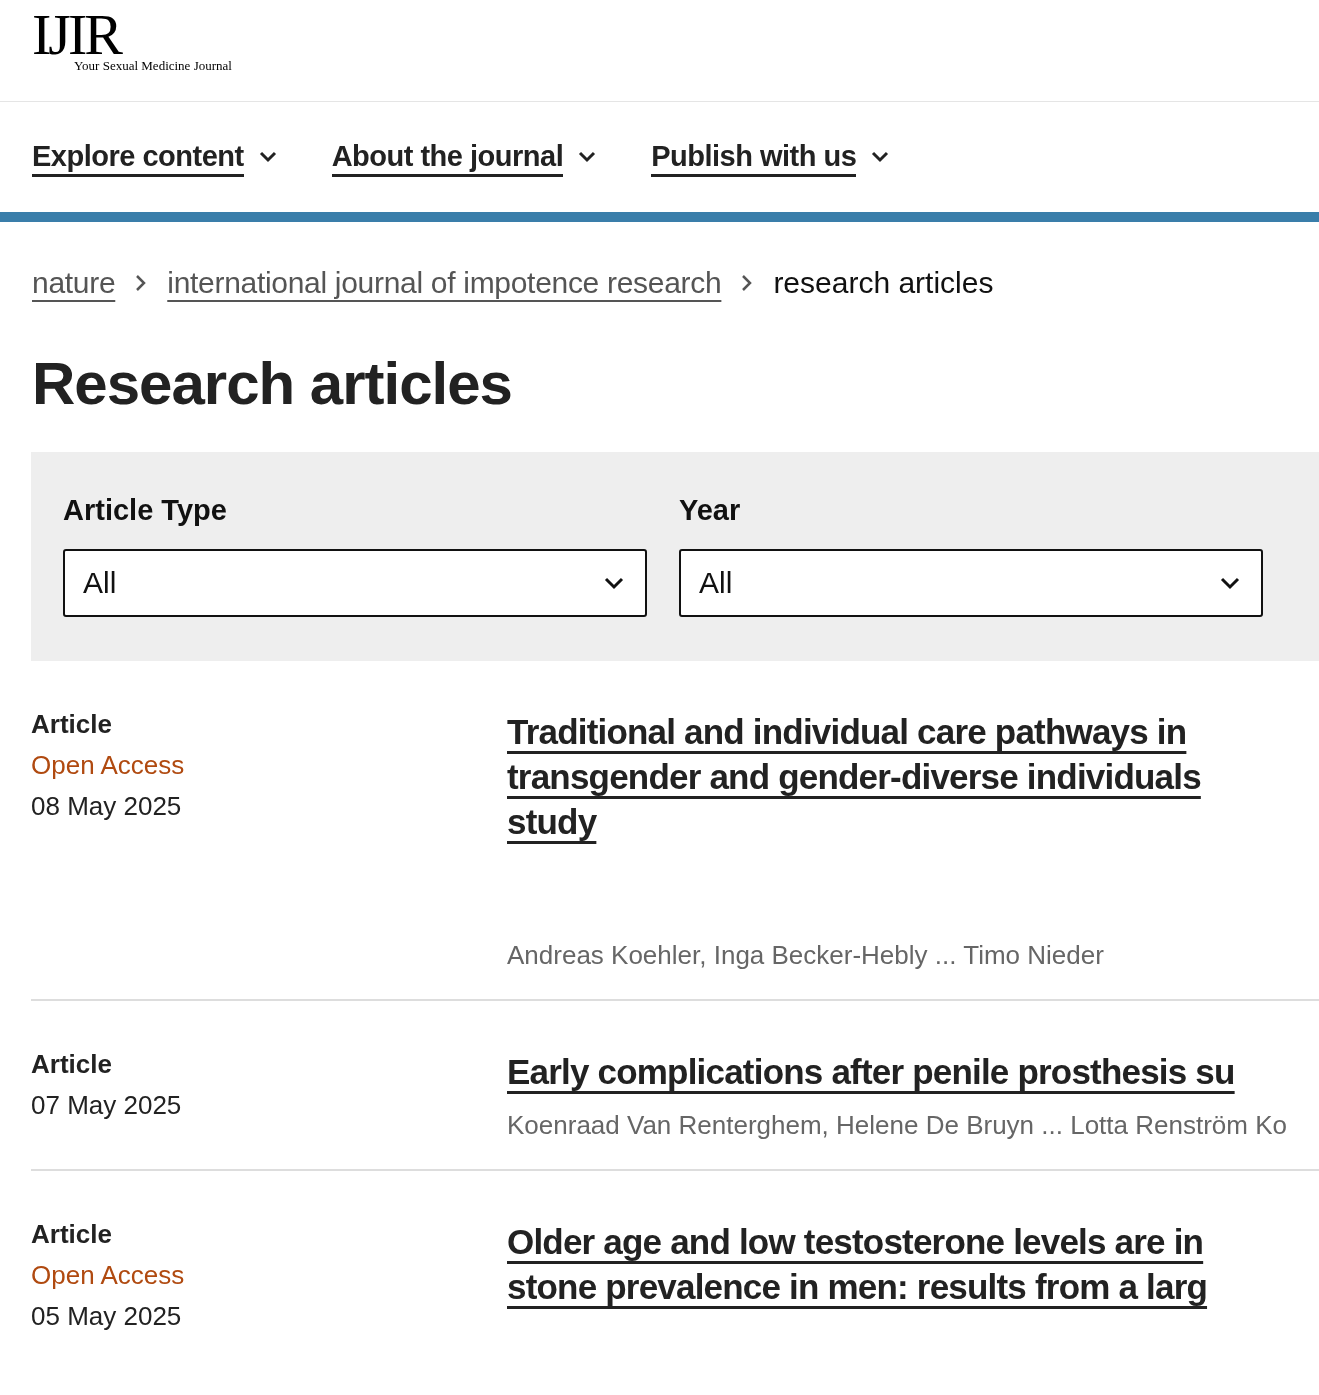 The width and height of the screenshot is (1319, 1395). What do you see at coordinates (897, 1071) in the screenshot?
I see `article-title-link: Early complications after penile prosthesis su` at bounding box center [897, 1071].